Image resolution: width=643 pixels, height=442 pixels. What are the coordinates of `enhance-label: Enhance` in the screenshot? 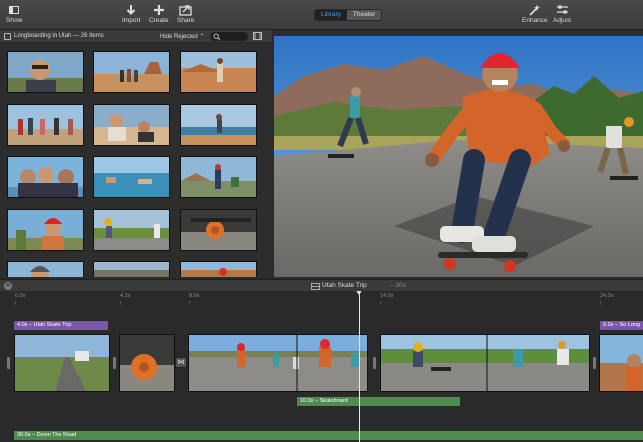 It's located at (535, 20).